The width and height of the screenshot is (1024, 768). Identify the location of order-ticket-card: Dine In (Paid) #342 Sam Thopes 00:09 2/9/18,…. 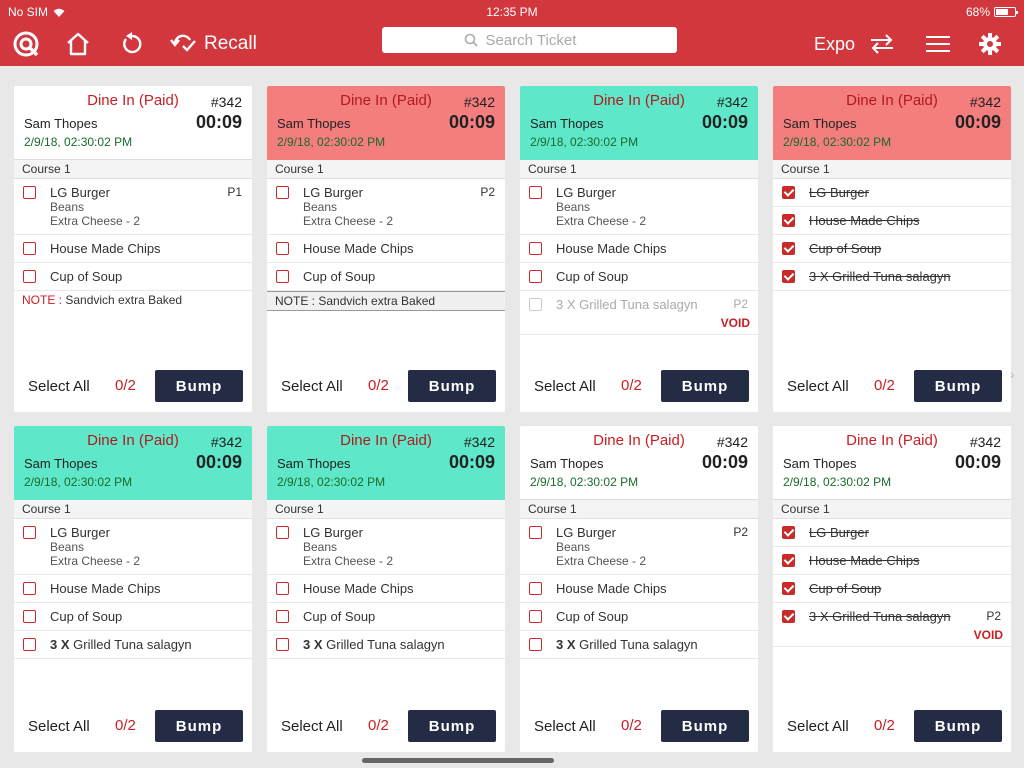
(133, 249).